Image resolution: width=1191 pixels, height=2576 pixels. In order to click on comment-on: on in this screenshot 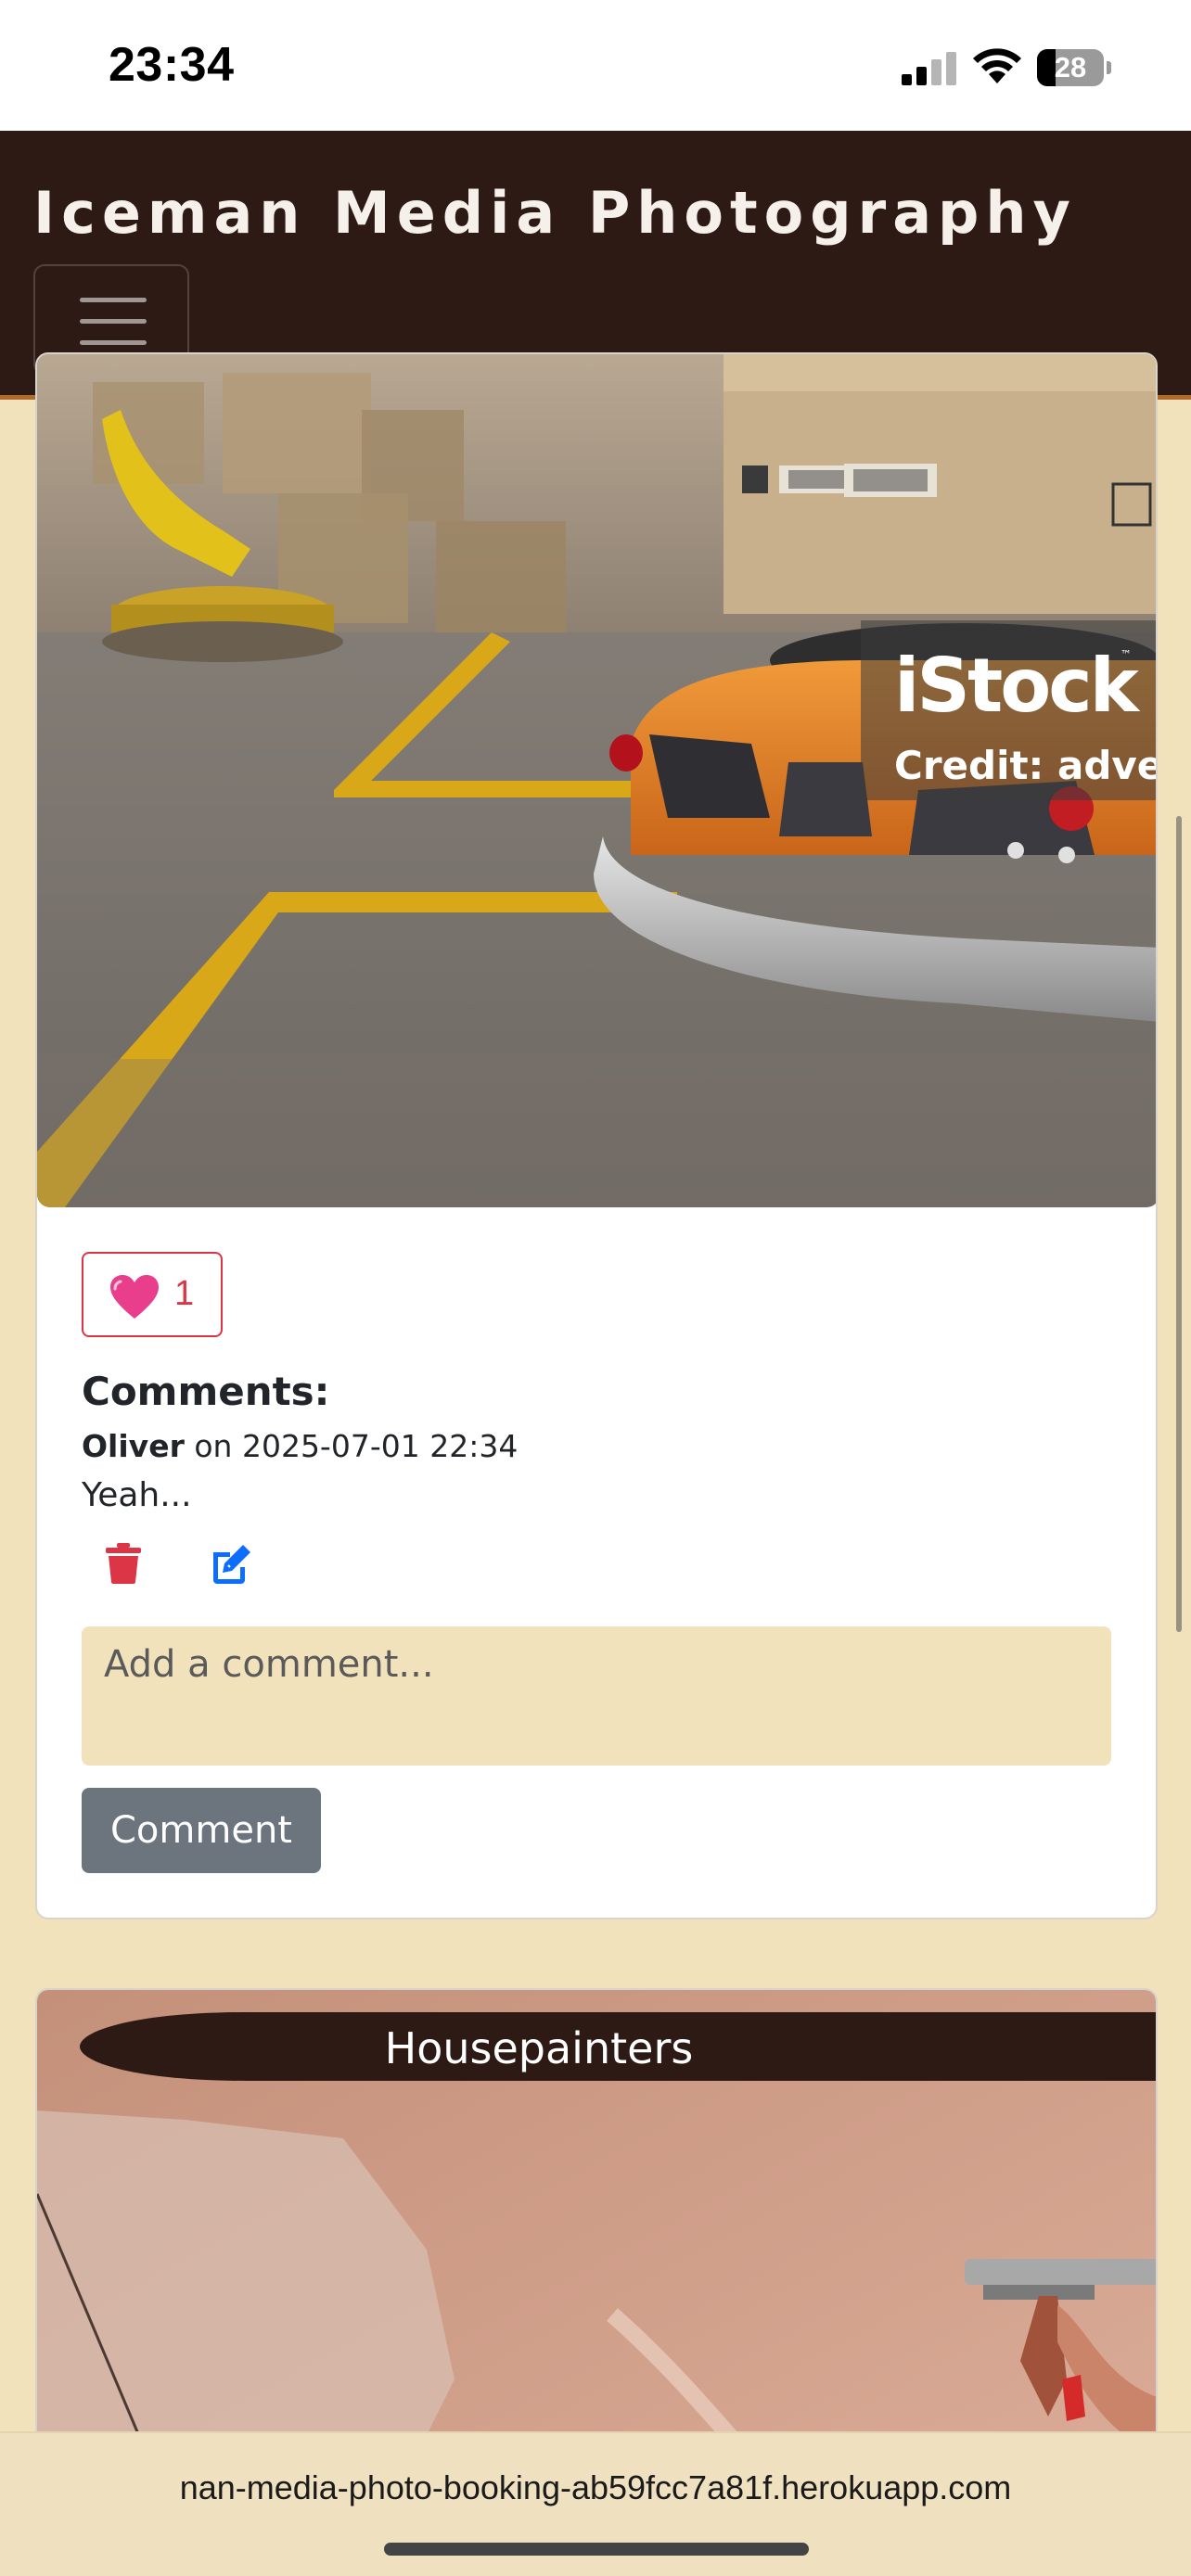, I will do `click(213, 1446)`.